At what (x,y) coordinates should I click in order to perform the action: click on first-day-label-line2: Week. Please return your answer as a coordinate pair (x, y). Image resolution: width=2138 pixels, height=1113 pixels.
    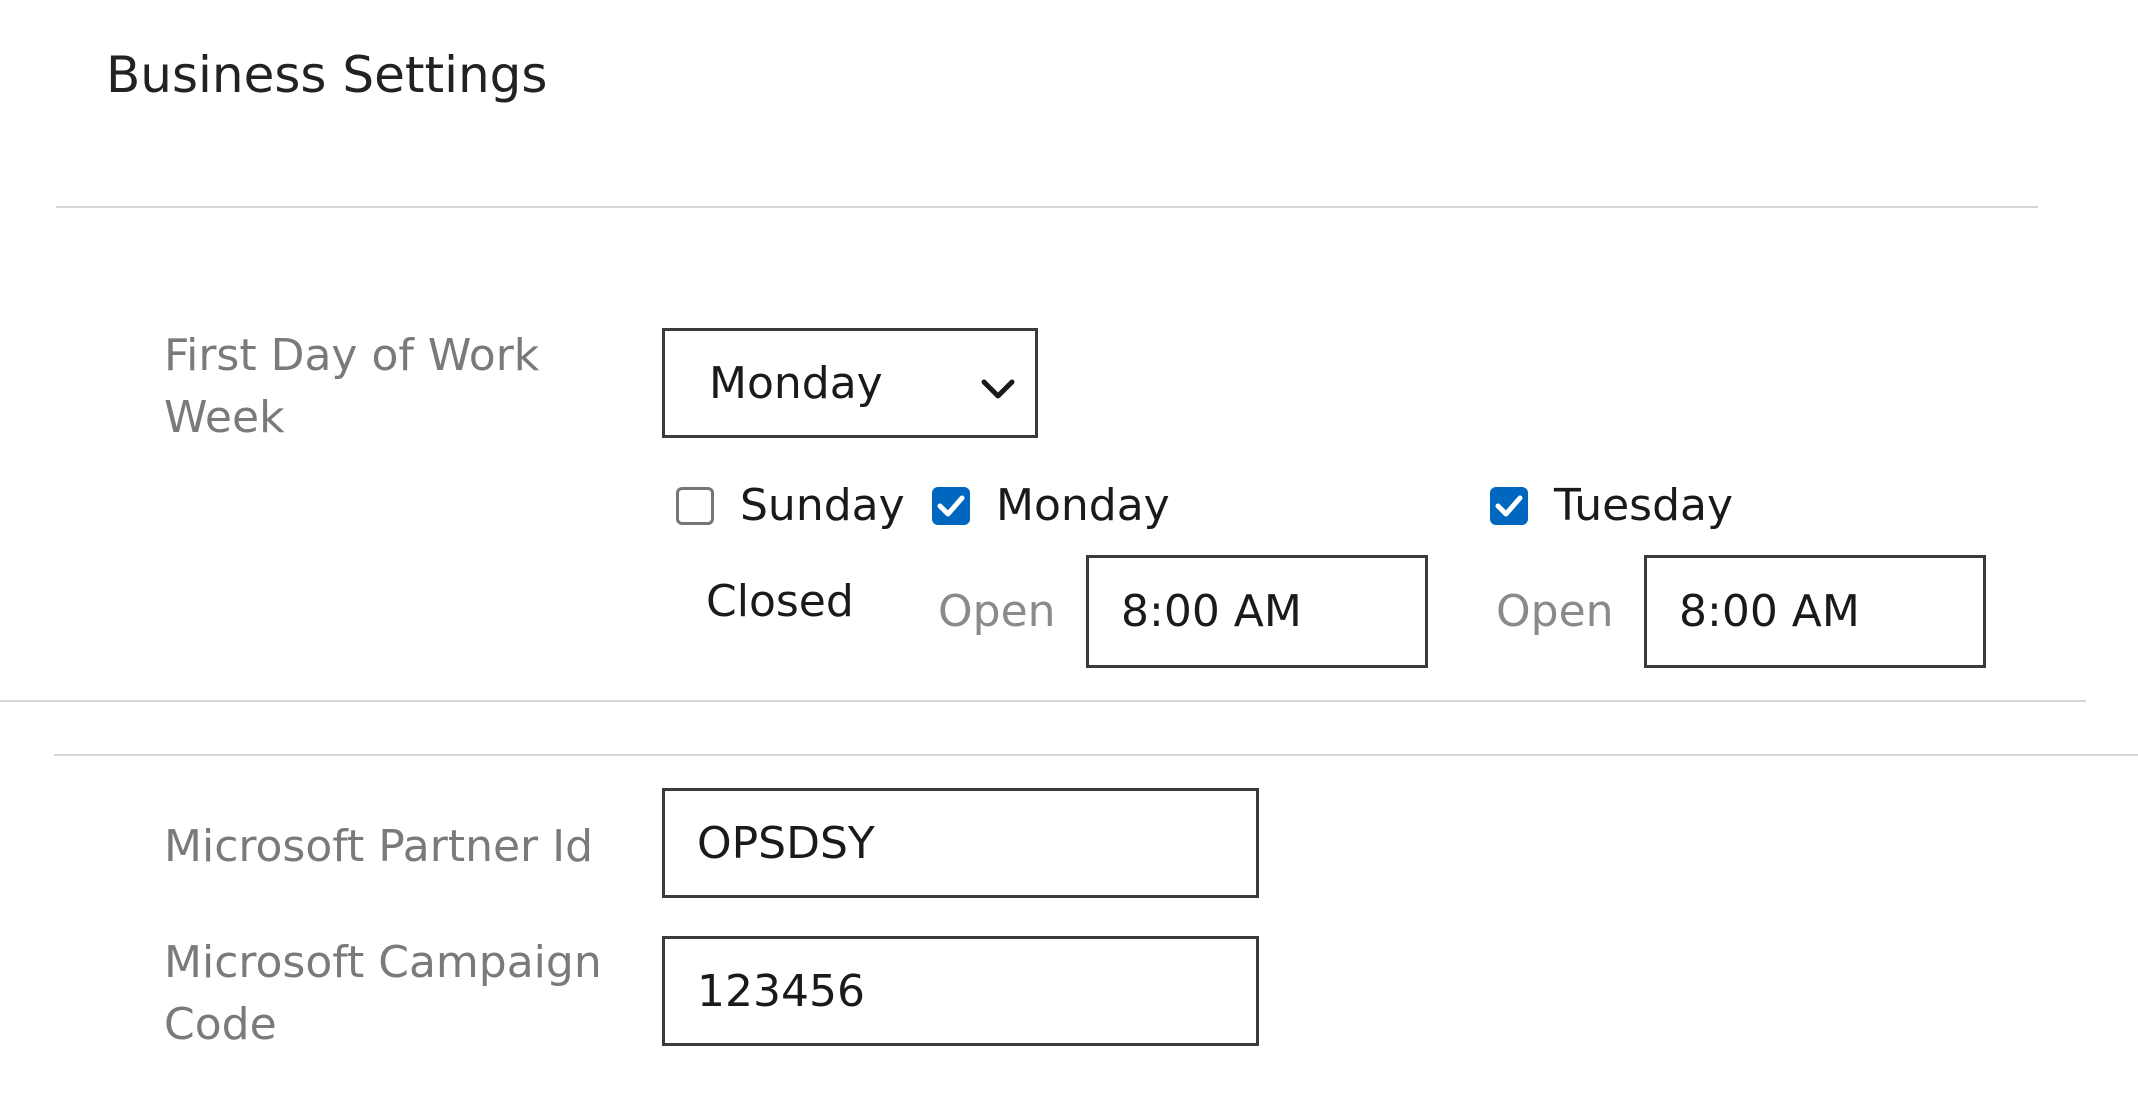
    Looking at the image, I should click on (224, 417).